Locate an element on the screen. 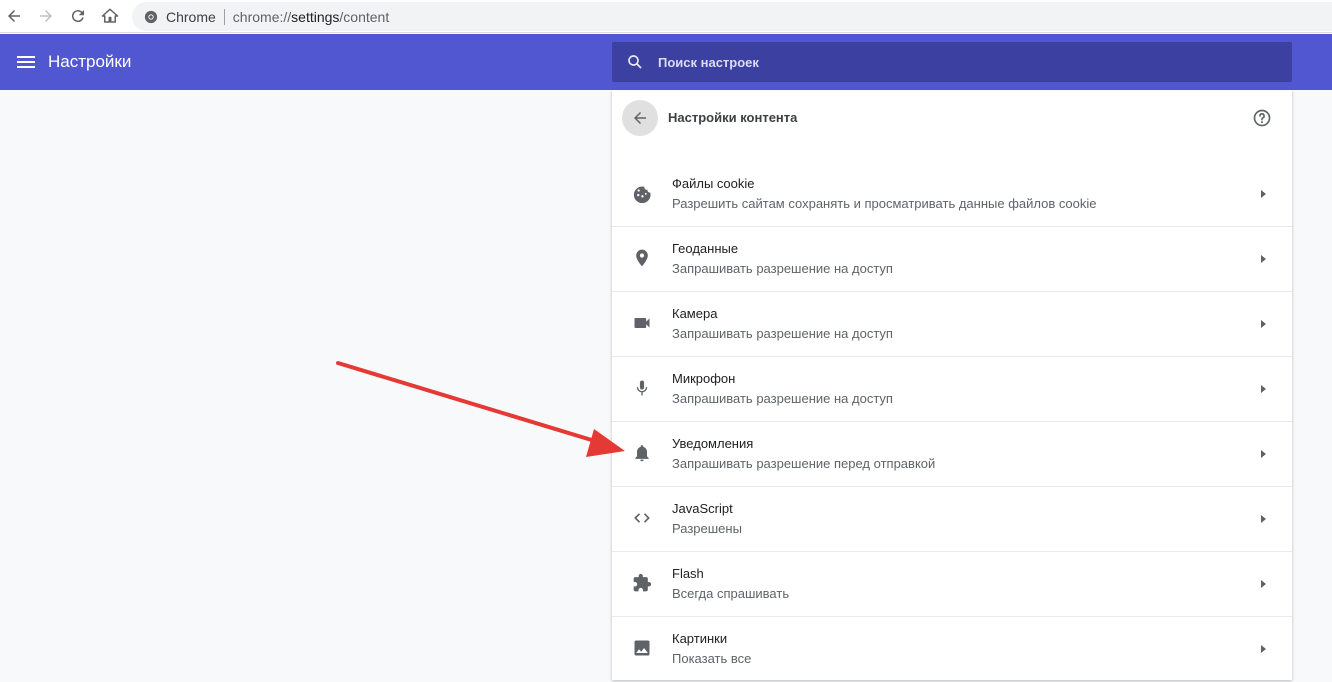 The image size is (1332, 682). home-icon is located at coordinates (110, 16).